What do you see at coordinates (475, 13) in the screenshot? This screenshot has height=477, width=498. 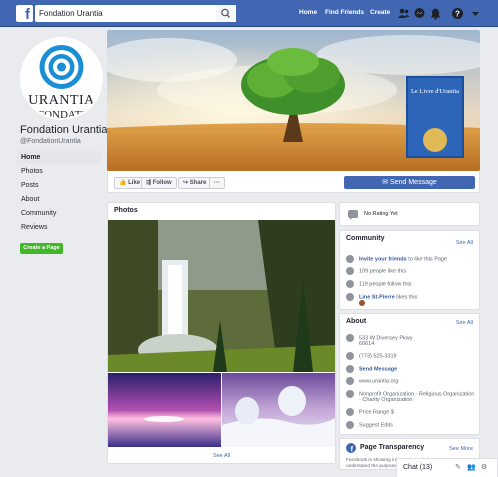 I see `caret-icon` at bounding box center [475, 13].